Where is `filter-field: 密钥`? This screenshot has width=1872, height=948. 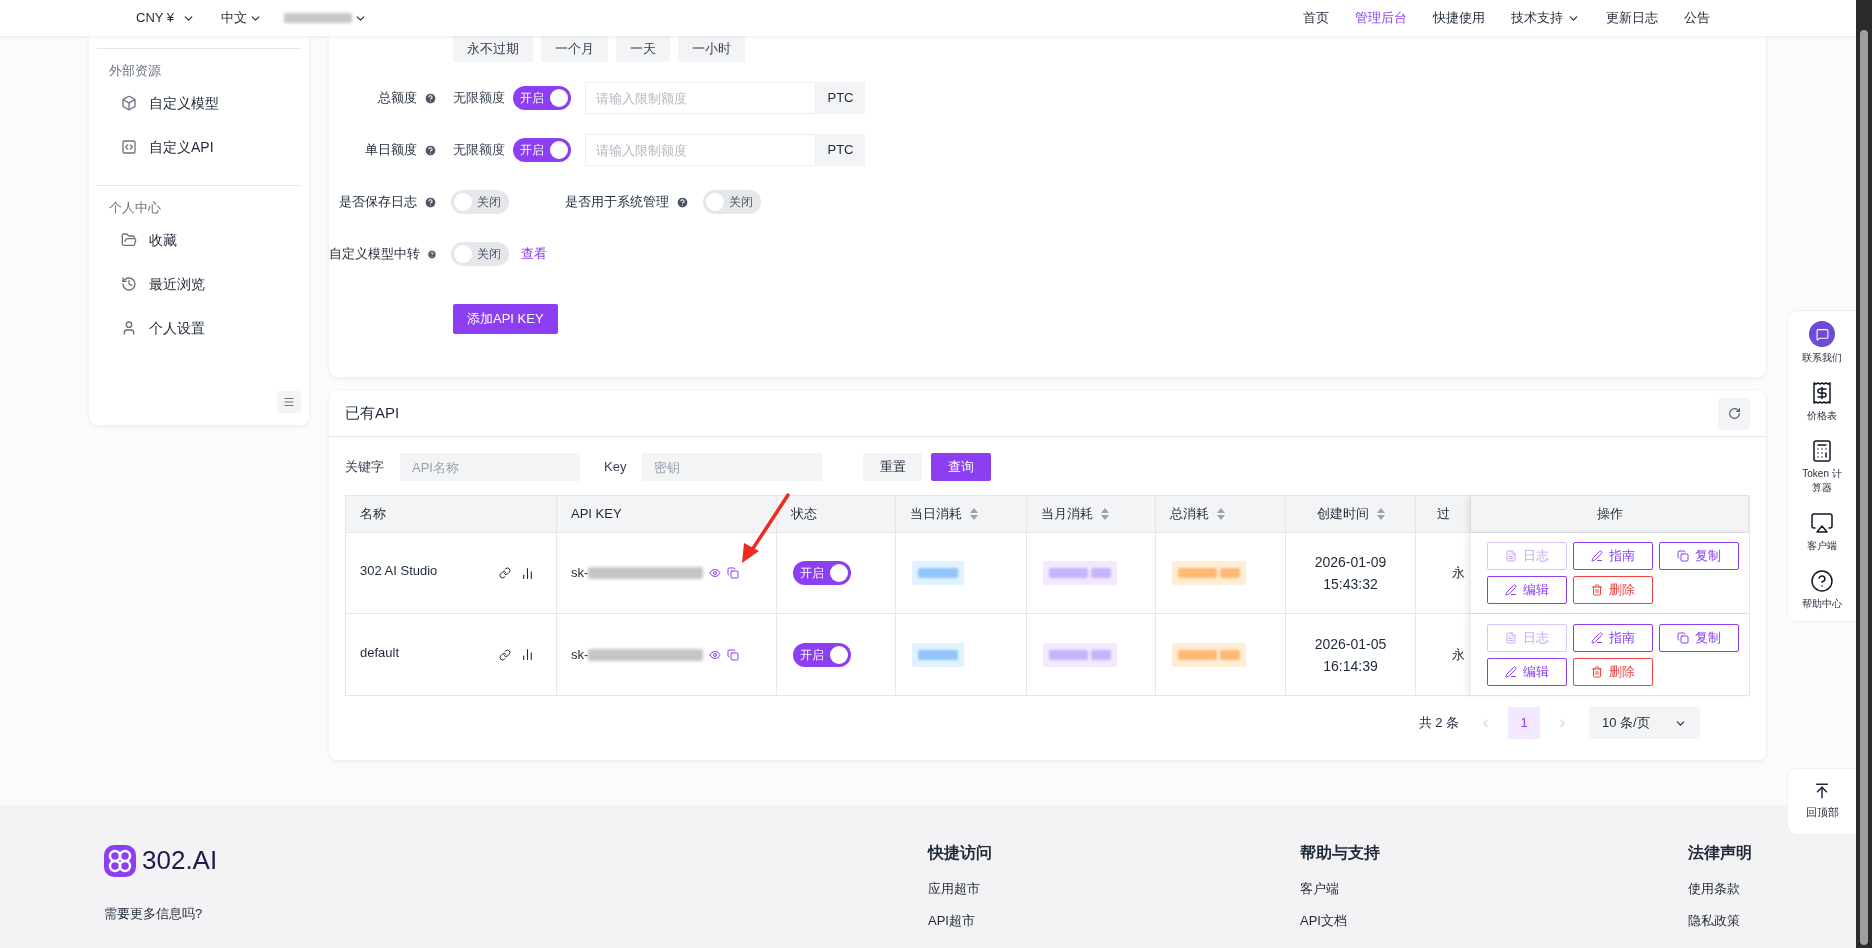 filter-field: 密钥 is located at coordinates (732, 467).